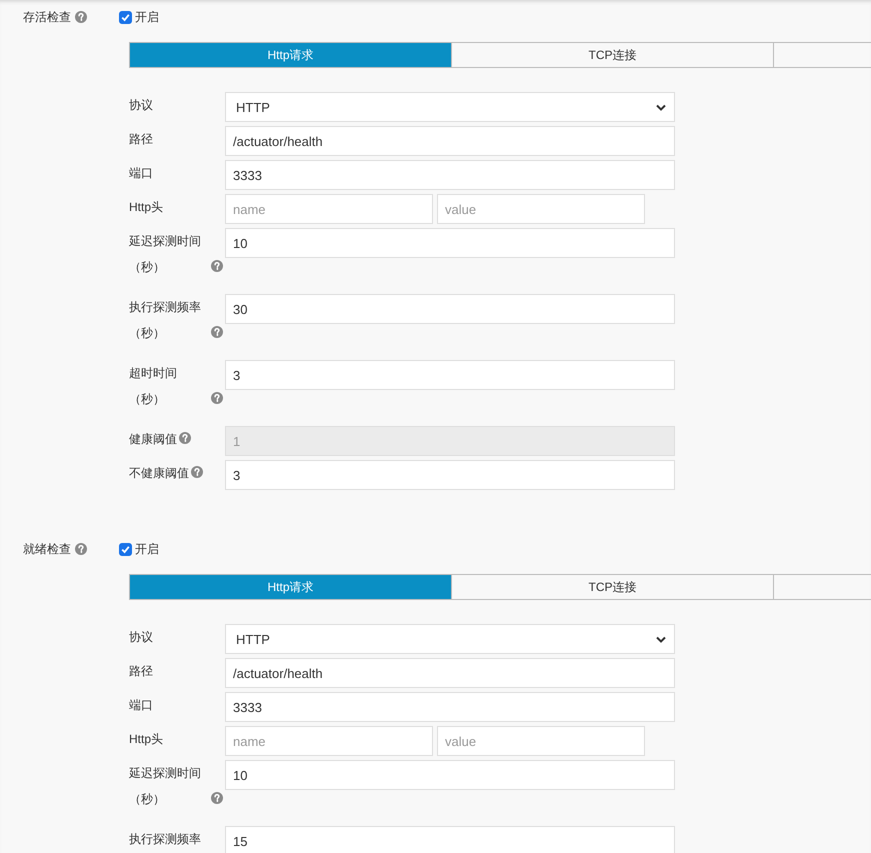 Image resolution: width=871 pixels, height=853 pixels. Describe the element at coordinates (450, 839) in the screenshot. I see `input-field: 15` at that location.